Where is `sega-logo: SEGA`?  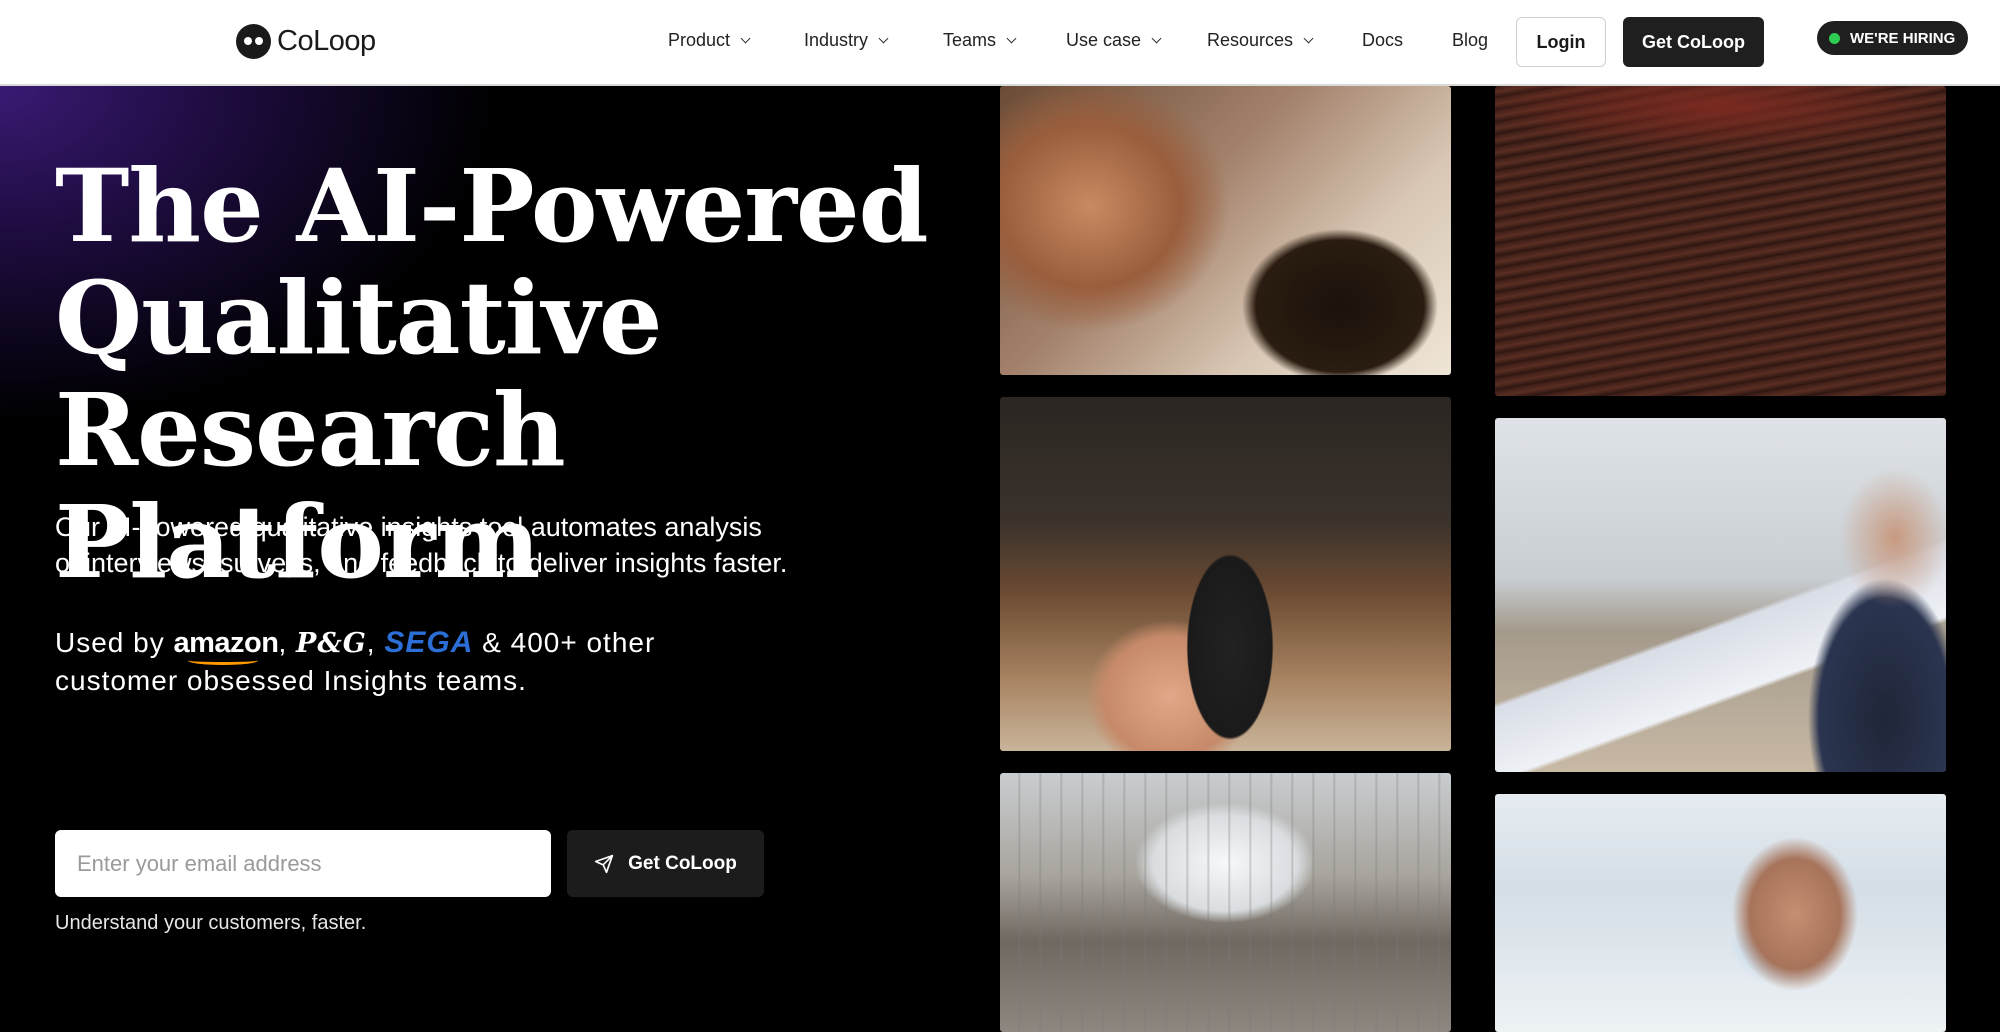
sega-logo: SEGA is located at coordinates (429, 642).